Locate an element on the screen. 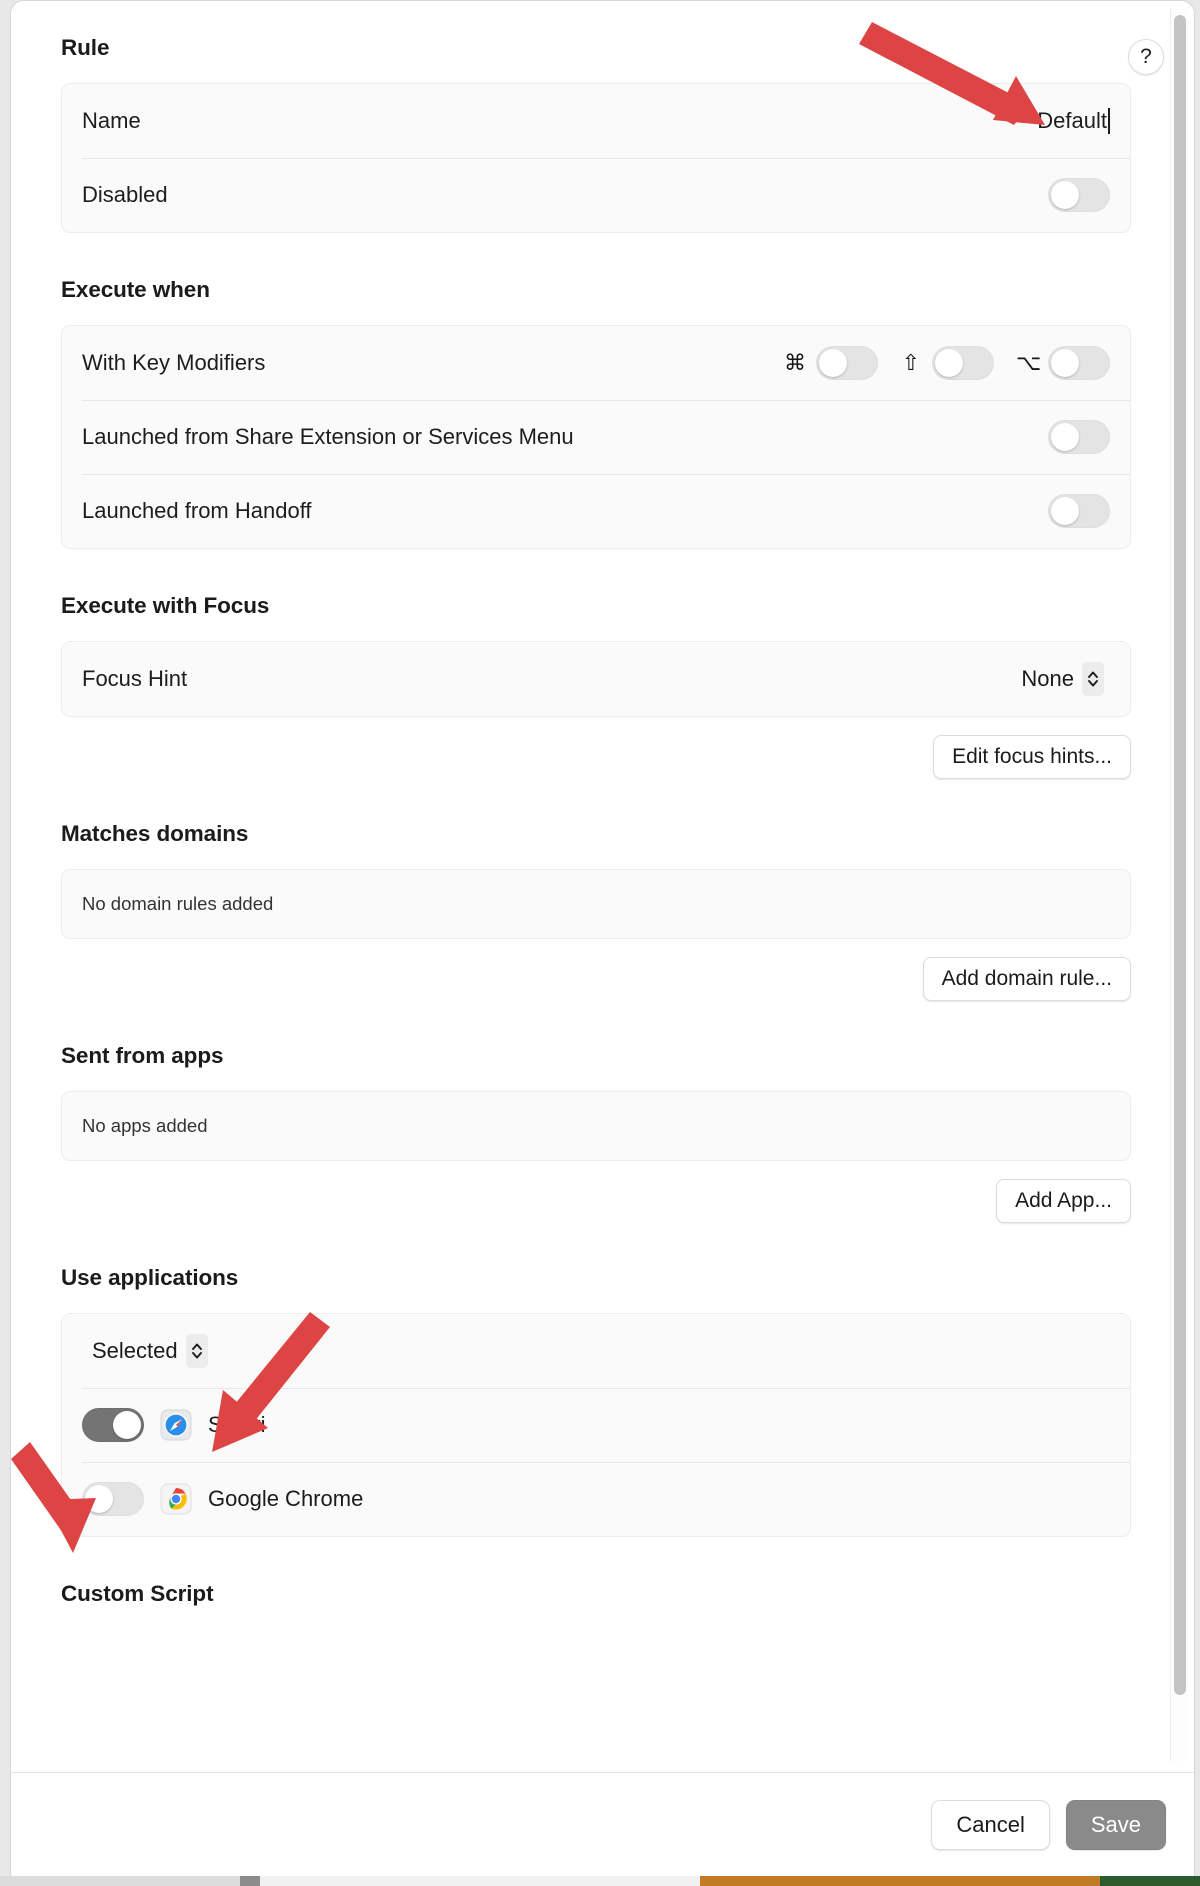  safari-toggle is located at coordinates (113, 1425).